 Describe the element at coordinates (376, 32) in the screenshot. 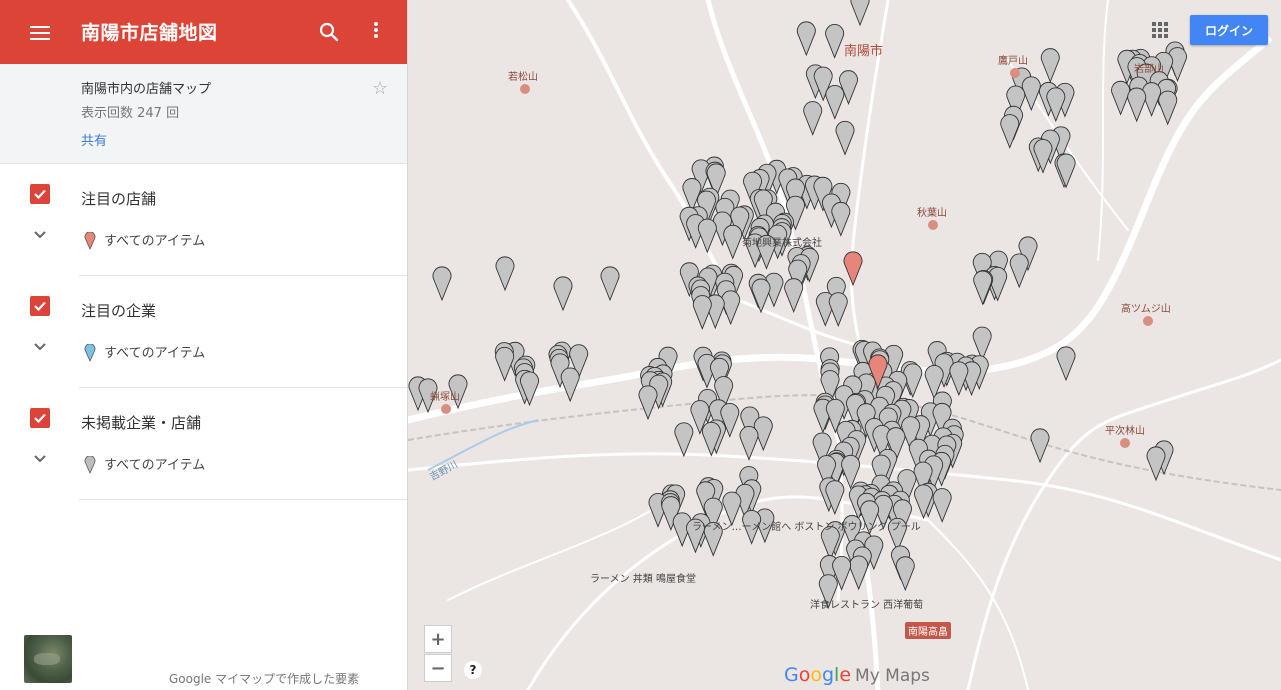

I see `more-vert-icon` at that location.